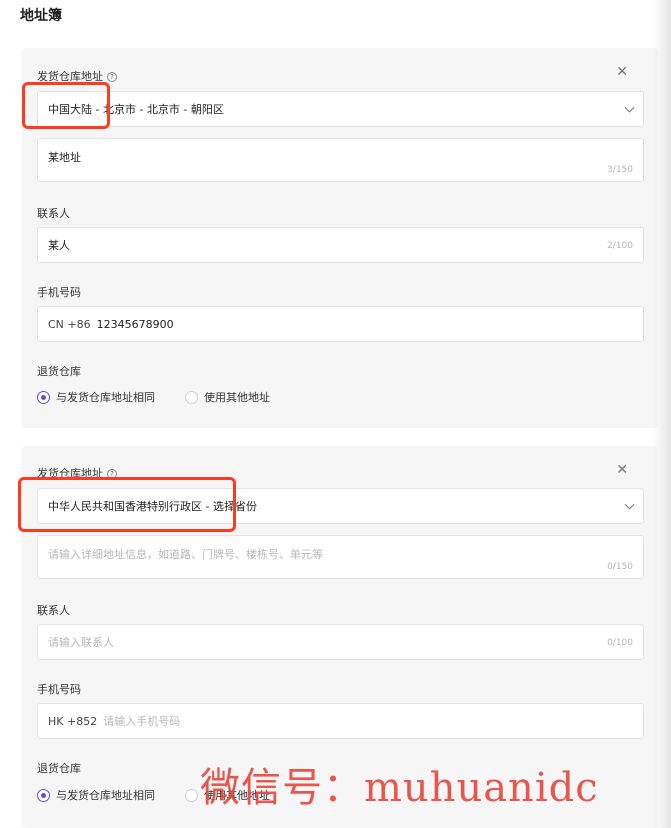 Image resolution: width=671 pixels, height=828 pixels. I want to click on contact-placeholder: 请输入联系人, so click(81, 642).